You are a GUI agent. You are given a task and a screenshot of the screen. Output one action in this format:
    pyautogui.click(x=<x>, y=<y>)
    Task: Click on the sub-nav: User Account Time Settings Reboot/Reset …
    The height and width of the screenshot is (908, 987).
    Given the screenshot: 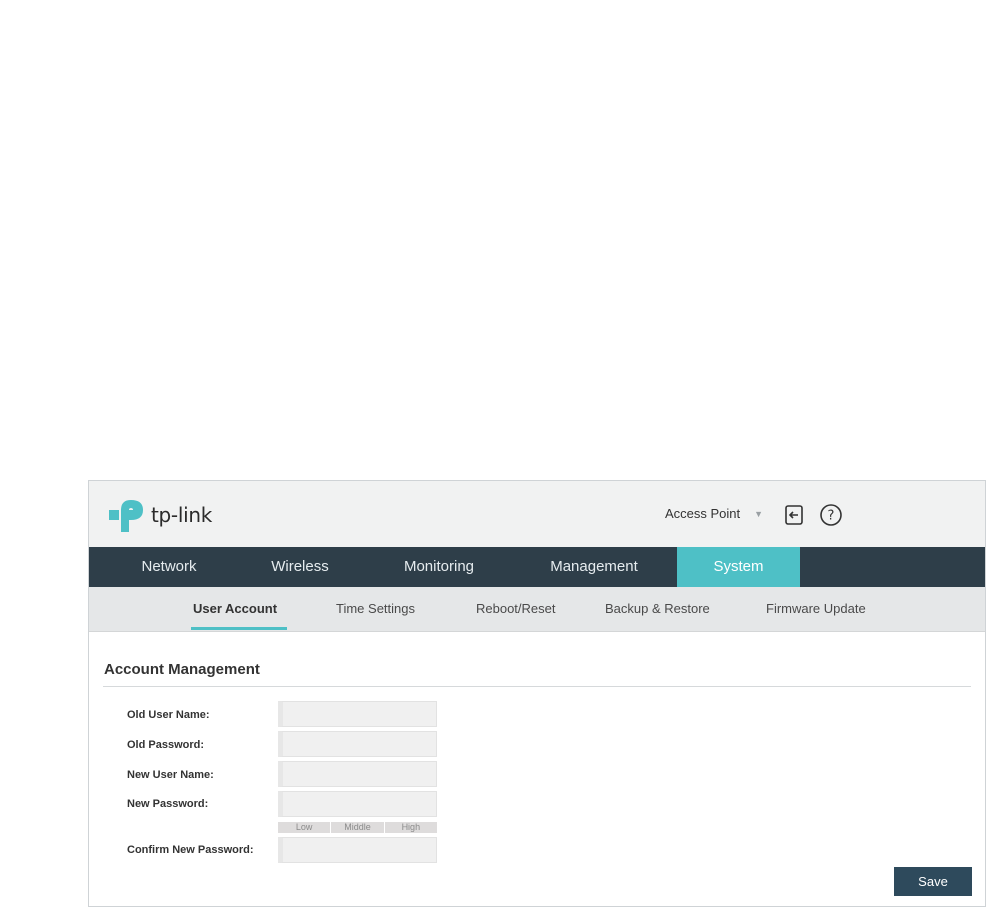 What is the action you would take?
    pyautogui.click(x=537, y=609)
    